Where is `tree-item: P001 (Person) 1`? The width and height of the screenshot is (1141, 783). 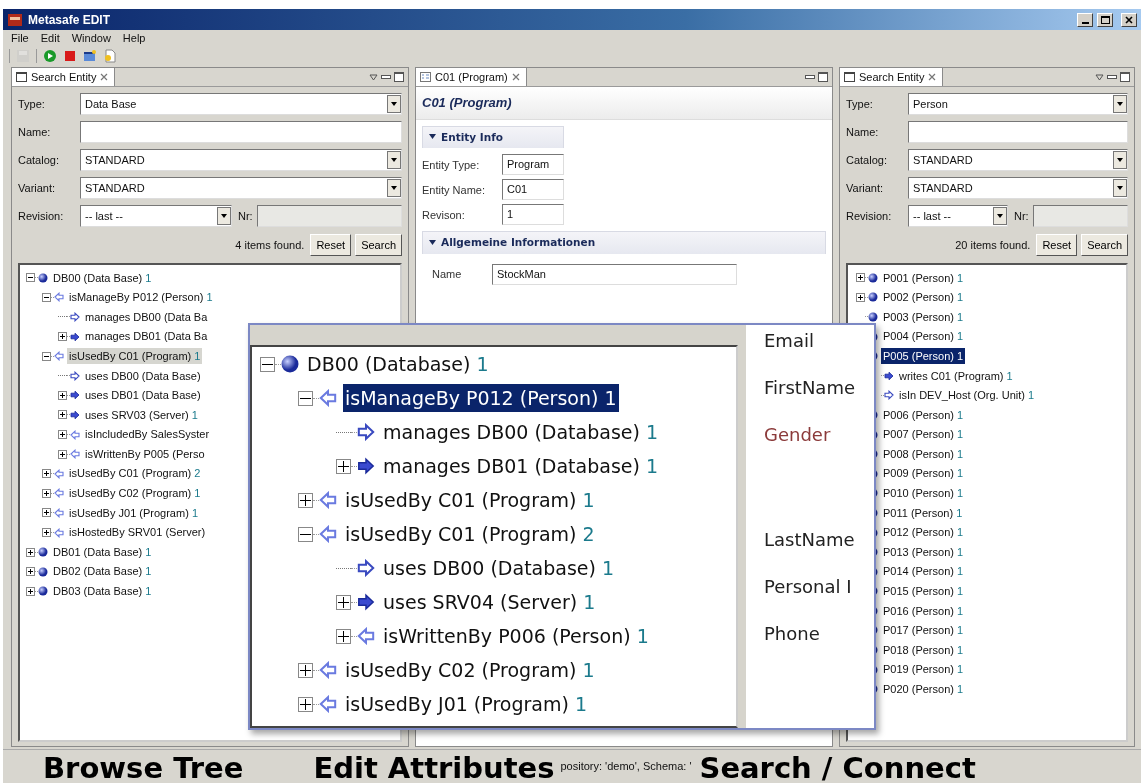
tree-item: P001 (Person) 1 is located at coordinates (923, 278).